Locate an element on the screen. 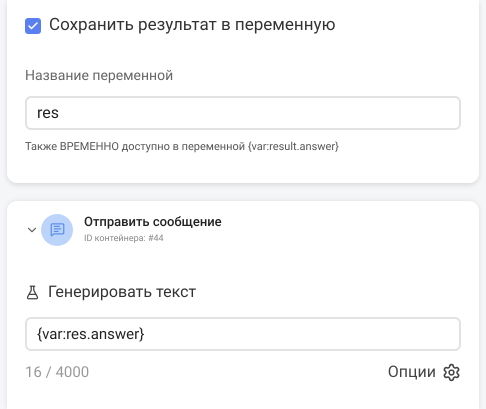  hint-text: Также ВРЕМЕННО доступно в переменной {var:result.answer} is located at coordinates (182, 146).